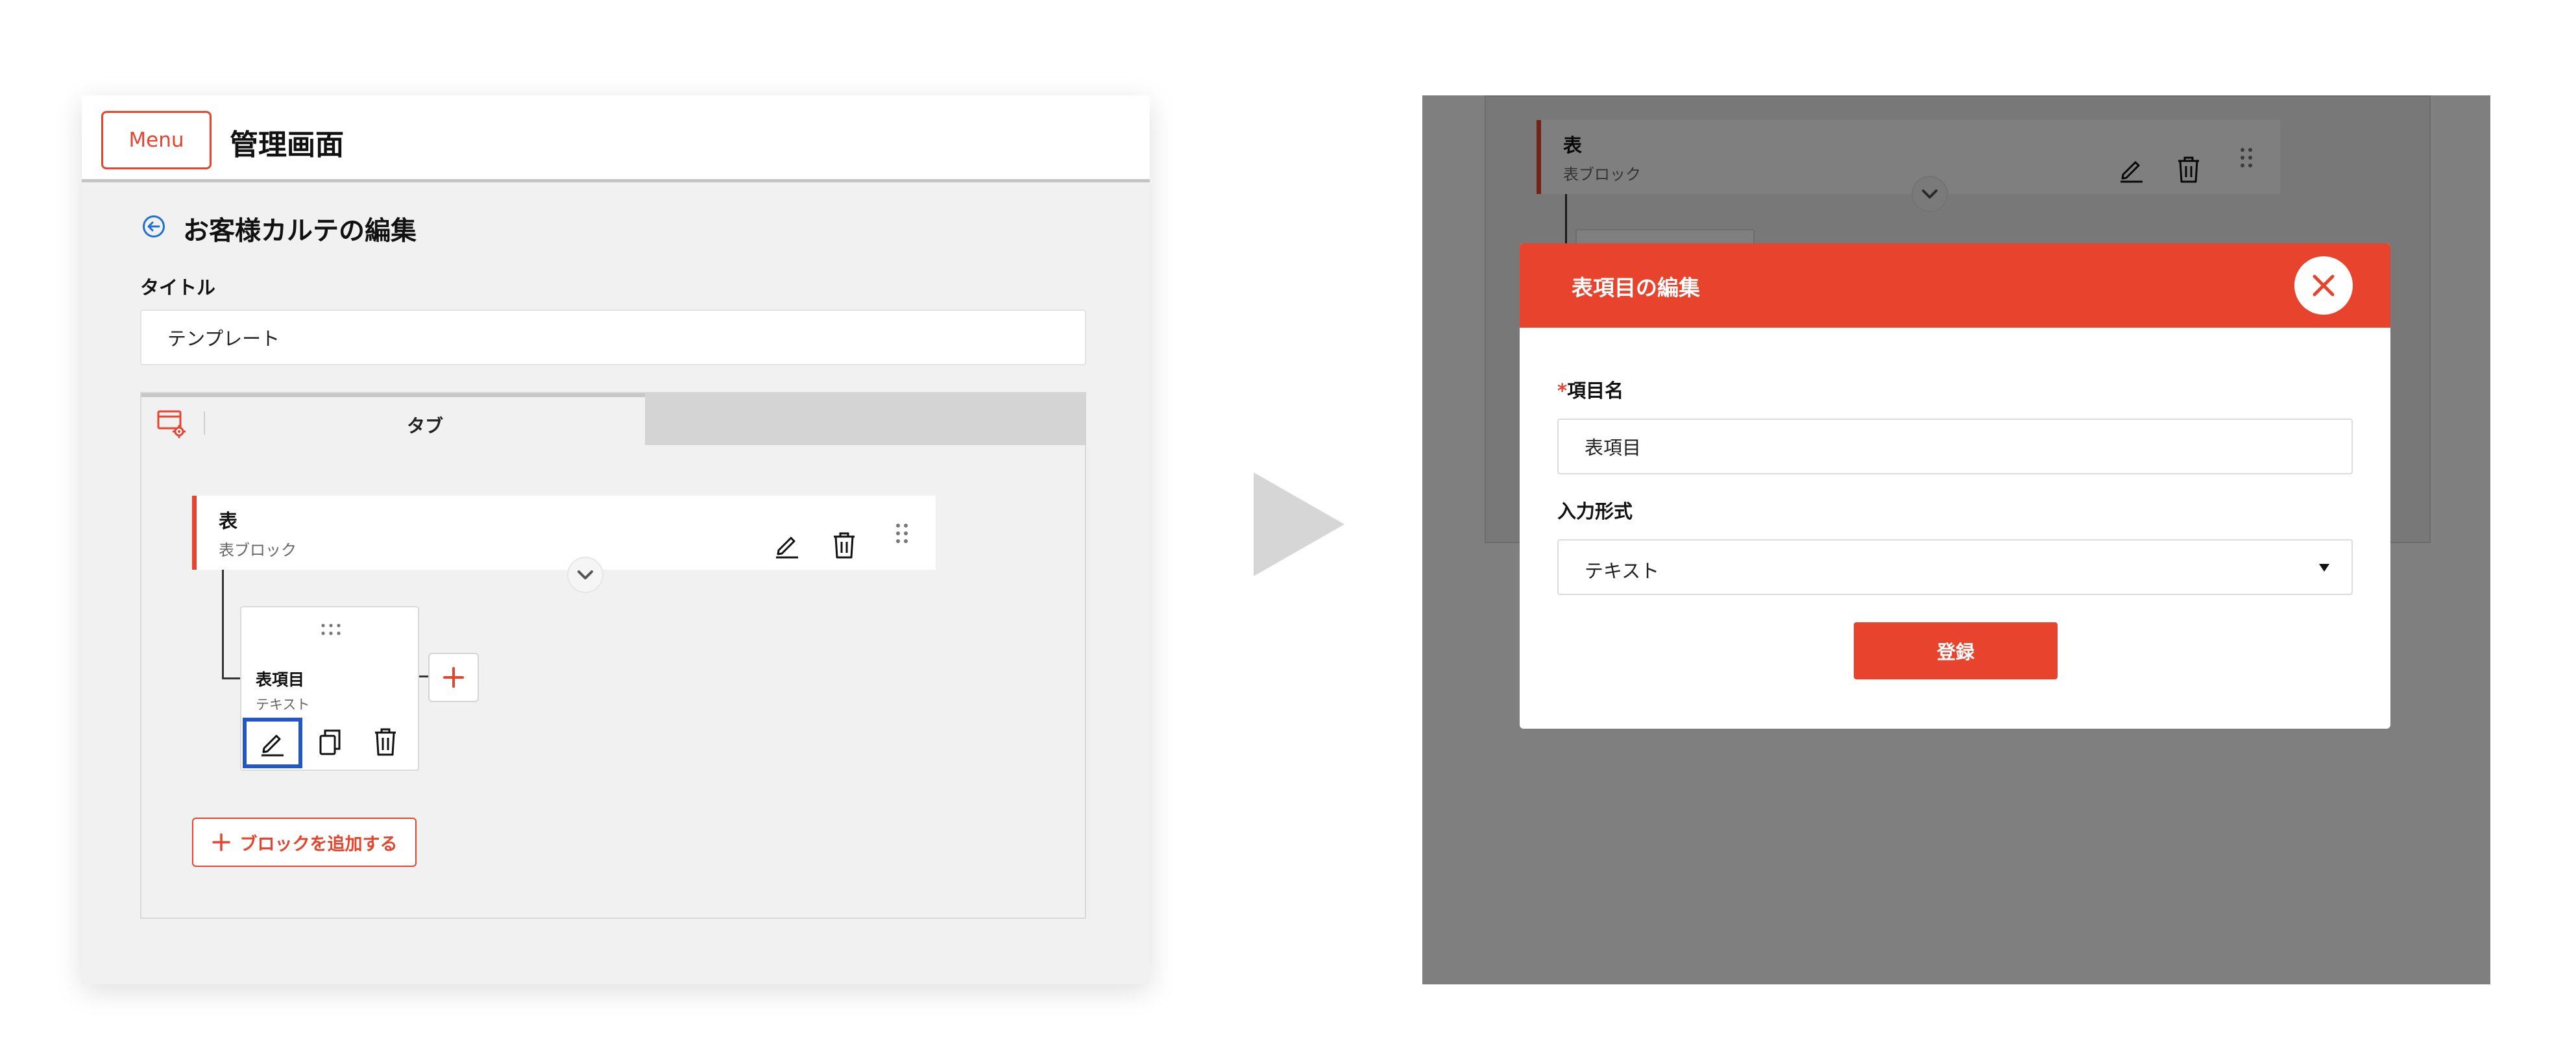 The image size is (2576, 1046). I want to click on block-subtitle: 表ブロック, so click(258, 550).